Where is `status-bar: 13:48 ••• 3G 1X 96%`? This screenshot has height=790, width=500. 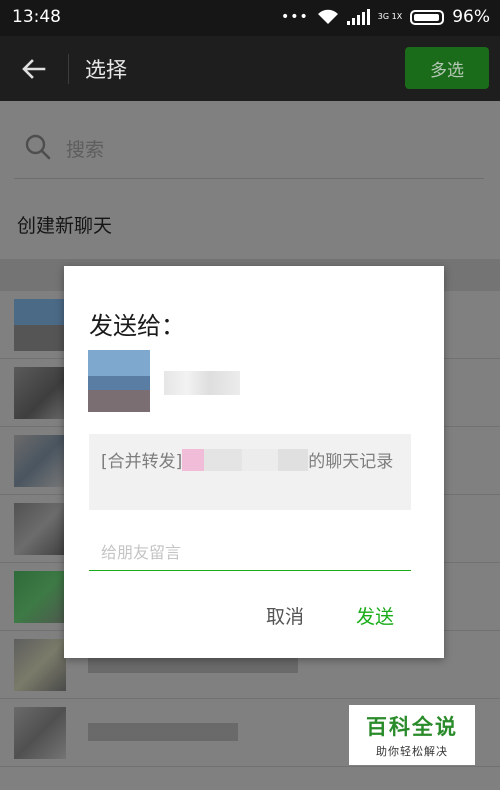 status-bar: 13:48 ••• 3G 1X 96% is located at coordinates (250, 18).